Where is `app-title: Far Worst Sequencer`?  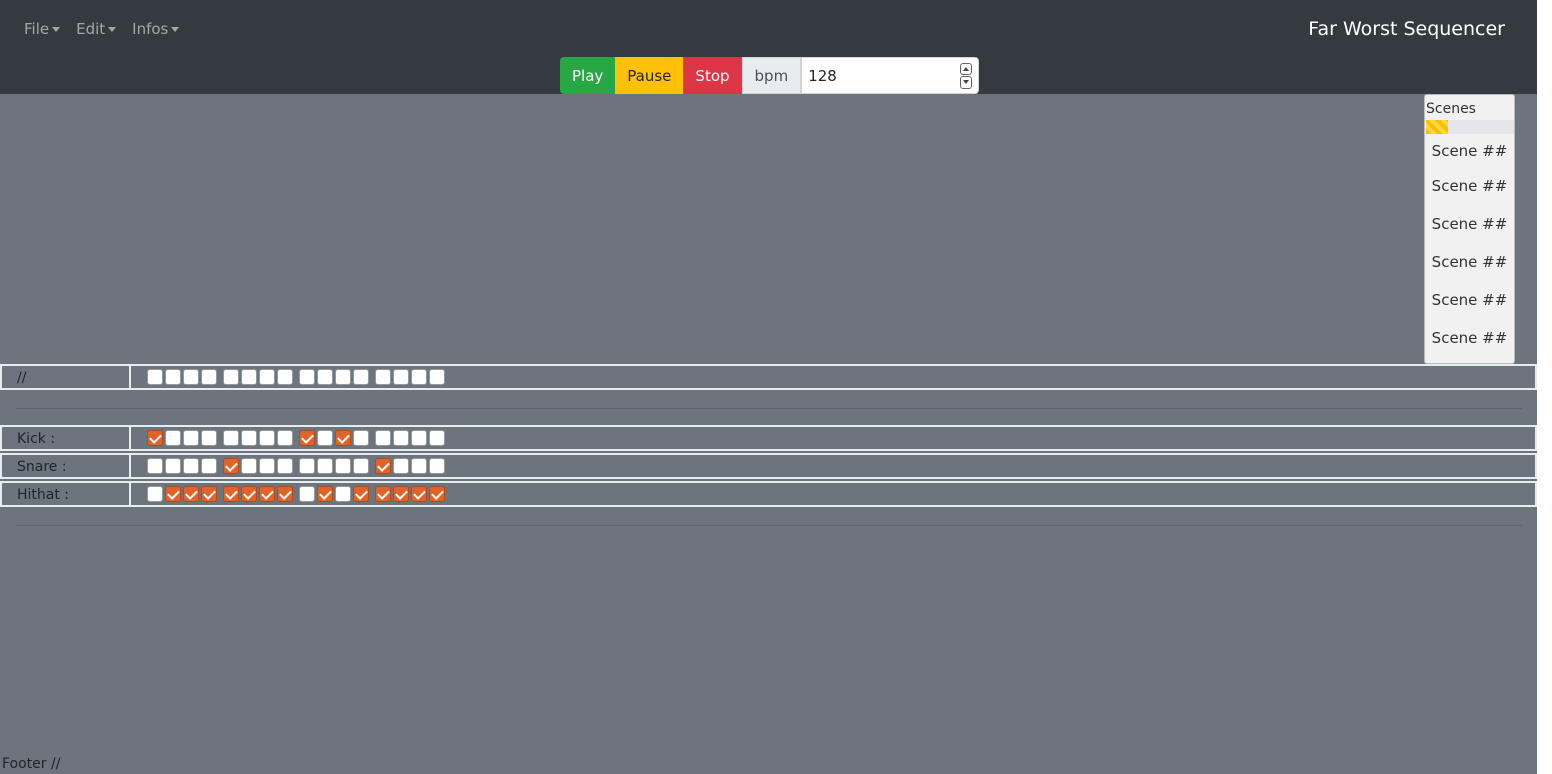
app-title: Far Worst Sequencer is located at coordinates (1406, 29).